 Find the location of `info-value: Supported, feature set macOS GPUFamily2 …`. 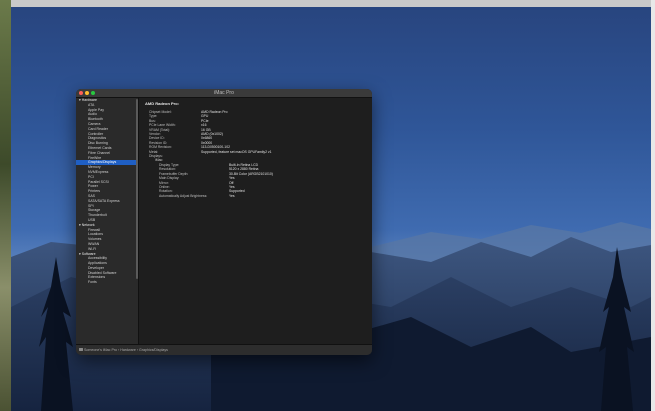

info-value: Supported, feature set macOS GPUFamily2 … is located at coordinates (236, 151).